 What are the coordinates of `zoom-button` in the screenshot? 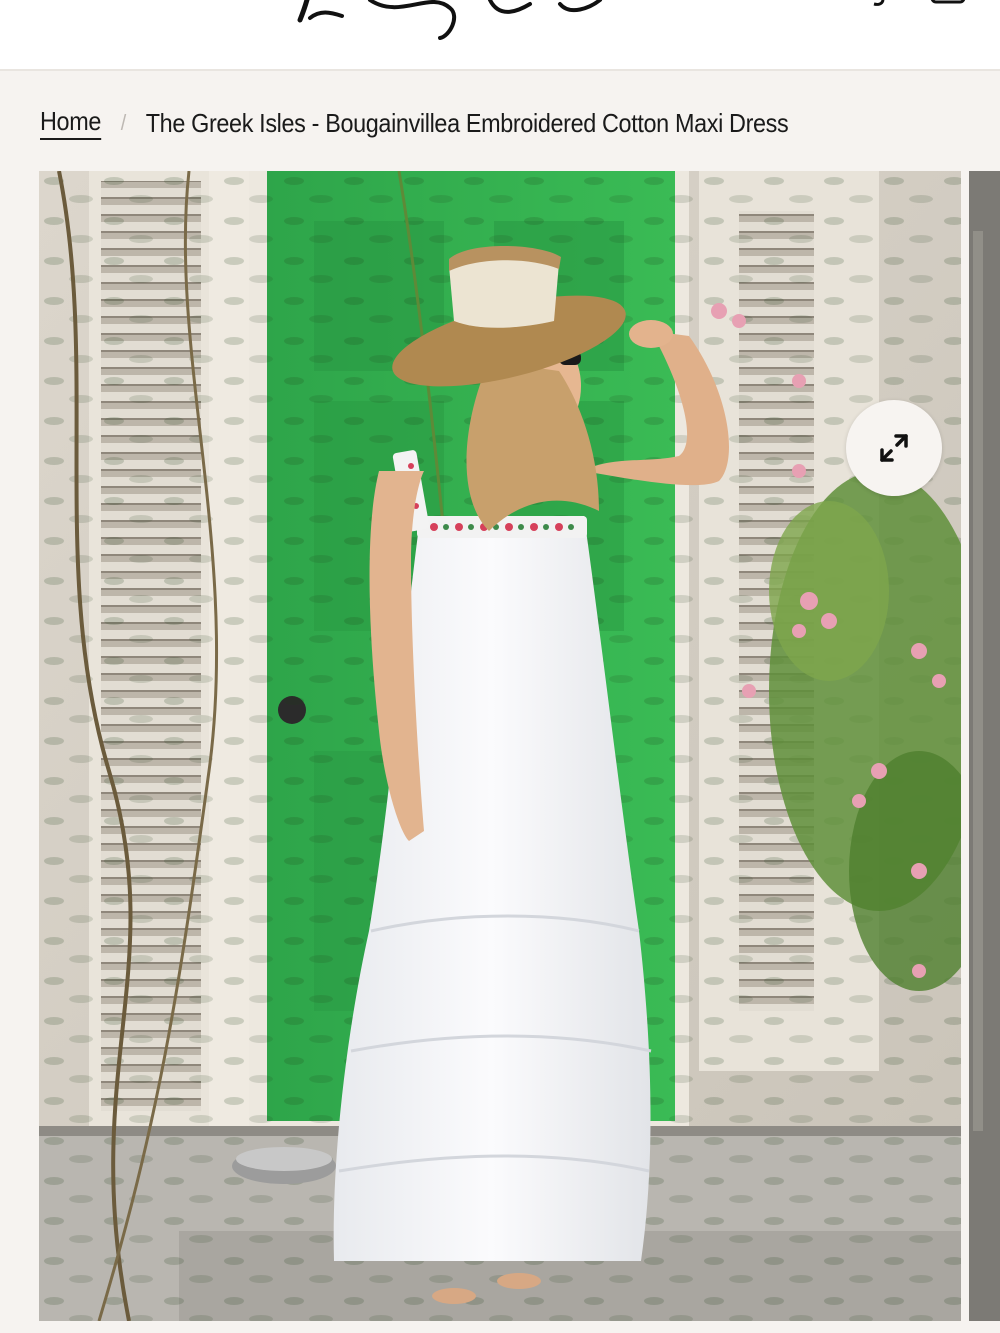 It's located at (894, 448).